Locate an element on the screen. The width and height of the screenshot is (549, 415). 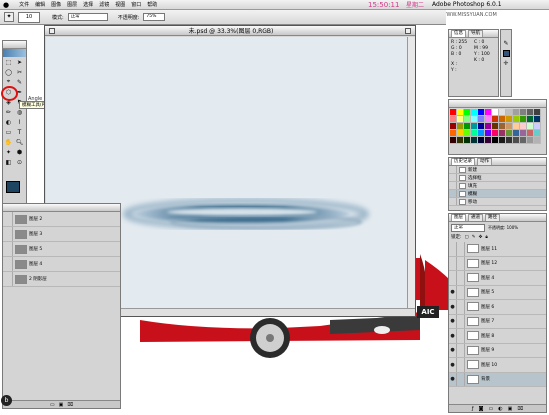
layer-row: ● 背景 is located at coordinates (497, 379).